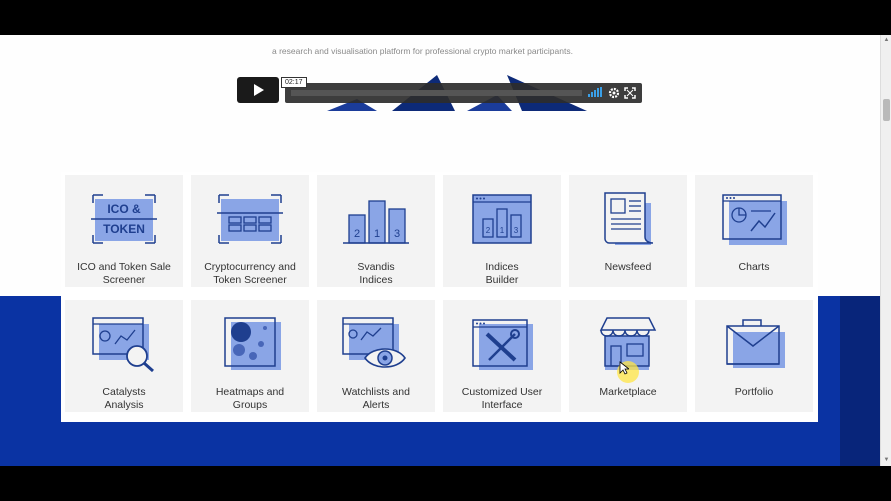 Image resolution: width=891 pixels, height=501 pixels. What do you see at coordinates (502, 273) in the screenshot?
I see `feature-label: Indices Builder` at bounding box center [502, 273].